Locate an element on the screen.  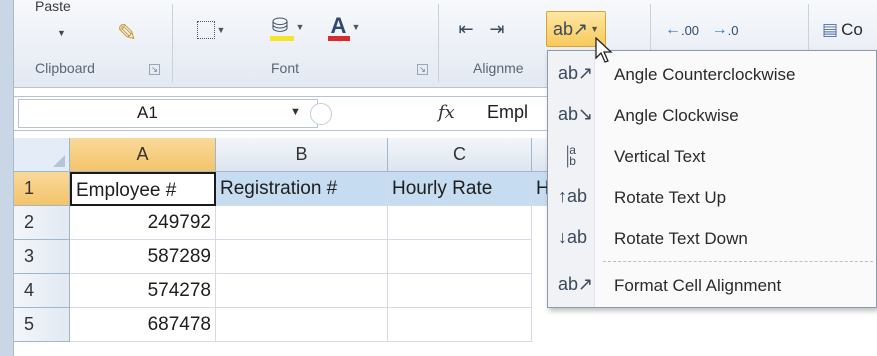
angle-clockwise-icon: ab↘ is located at coordinates (576, 114).